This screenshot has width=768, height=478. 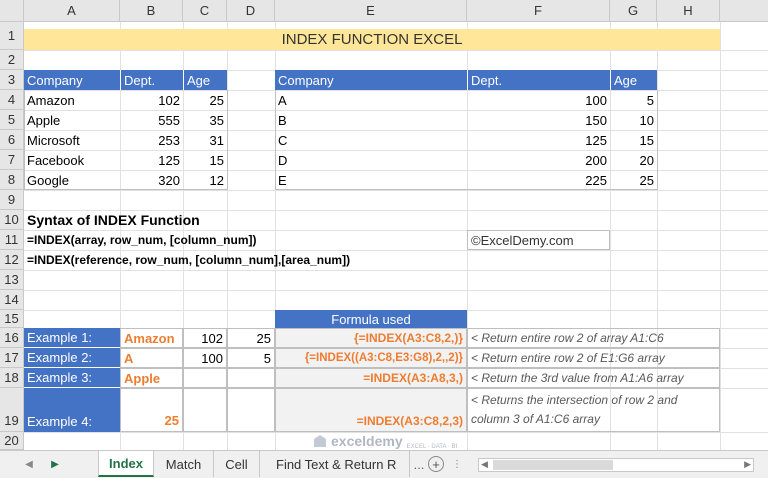 What do you see at coordinates (251, 11) in the screenshot?
I see `column-header-d: D` at bounding box center [251, 11].